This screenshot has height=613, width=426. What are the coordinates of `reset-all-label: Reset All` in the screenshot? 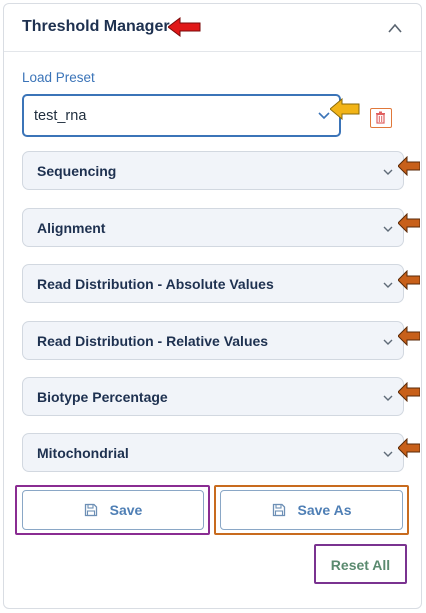 It's located at (360, 565).